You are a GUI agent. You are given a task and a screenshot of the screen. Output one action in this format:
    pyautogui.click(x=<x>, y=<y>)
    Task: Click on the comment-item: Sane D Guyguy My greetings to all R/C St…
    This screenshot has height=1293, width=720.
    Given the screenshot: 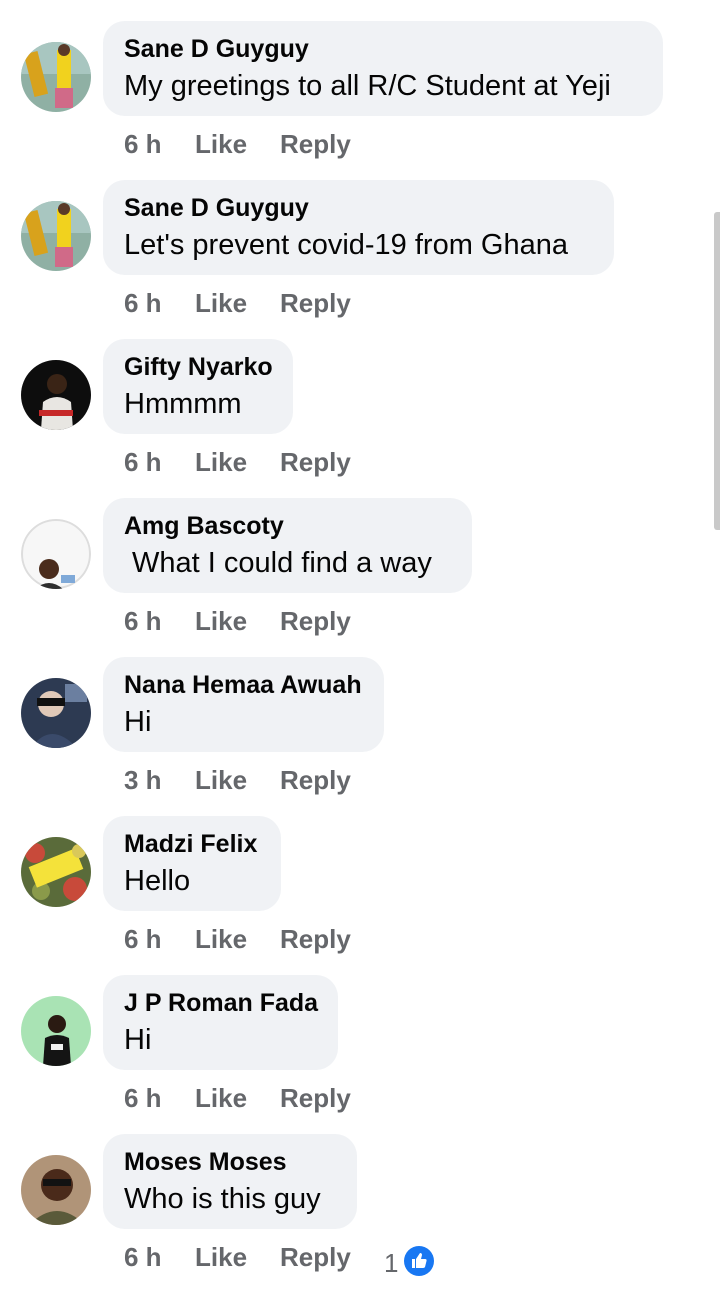 What is the action you would take?
    pyautogui.click(x=360, y=100)
    